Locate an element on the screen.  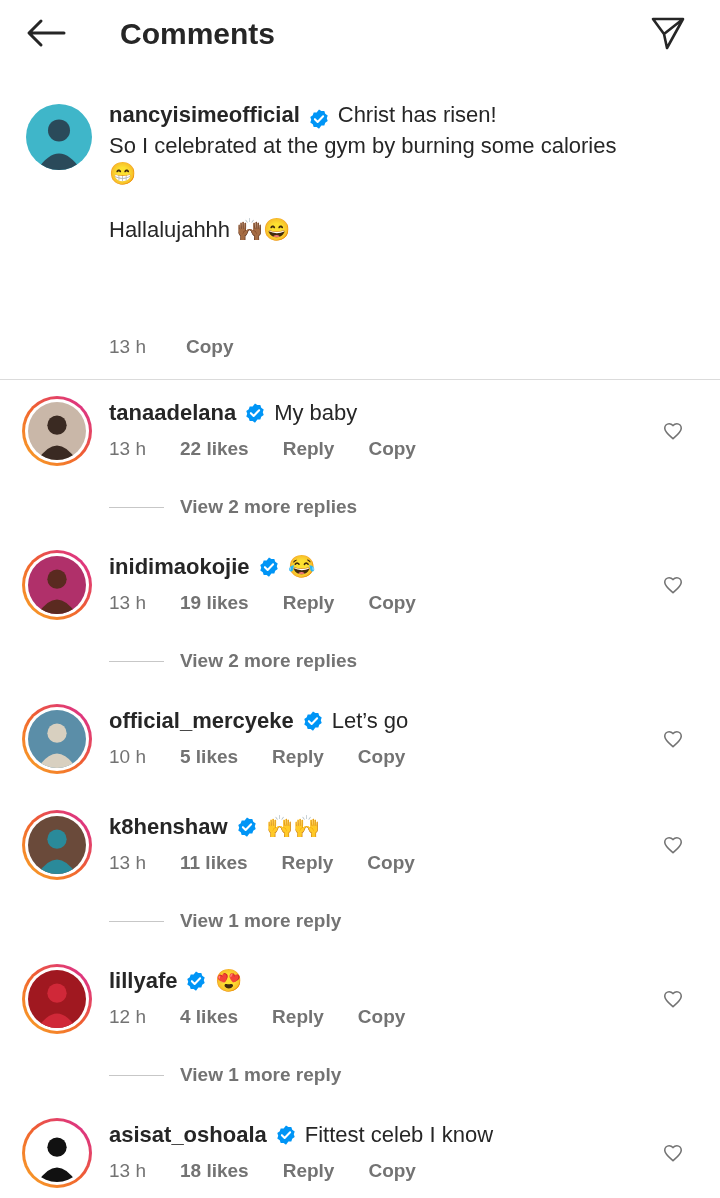
like-count: 4 likes is located at coordinates (209, 1017).